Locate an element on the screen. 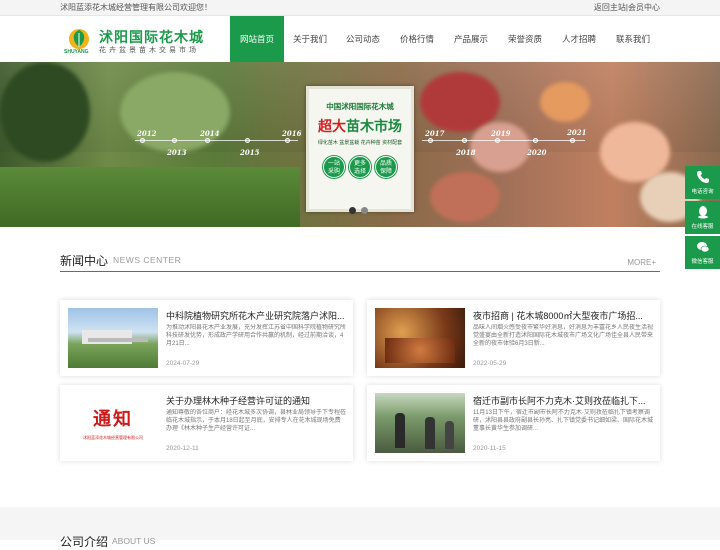  sidebar-online-label: 在线客服 is located at coordinates (702, 227).